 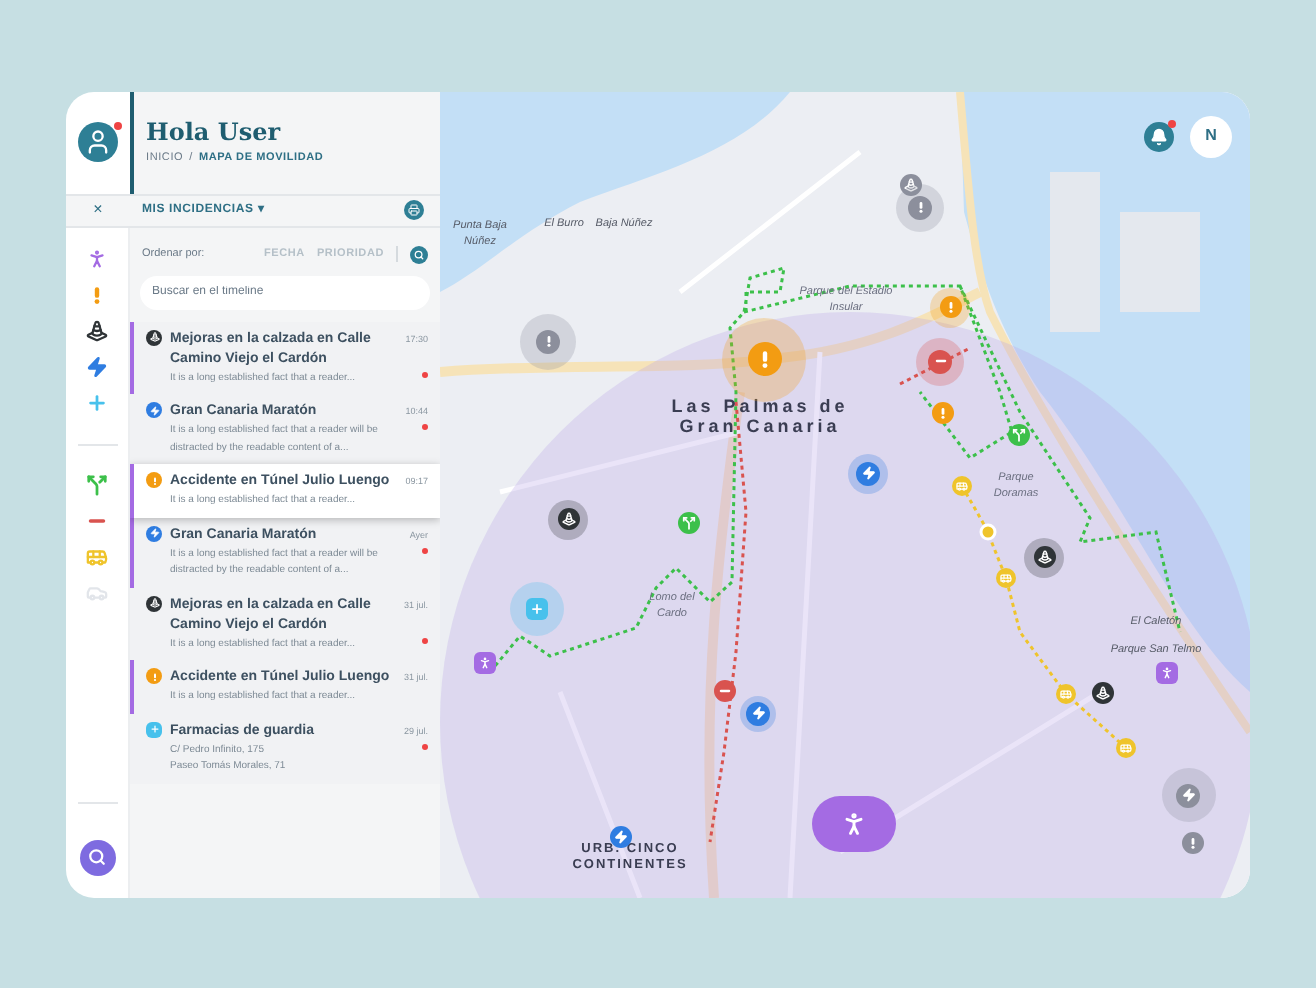 What do you see at coordinates (97, 331) in the screenshot?
I see `cone-filter-icon` at bounding box center [97, 331].